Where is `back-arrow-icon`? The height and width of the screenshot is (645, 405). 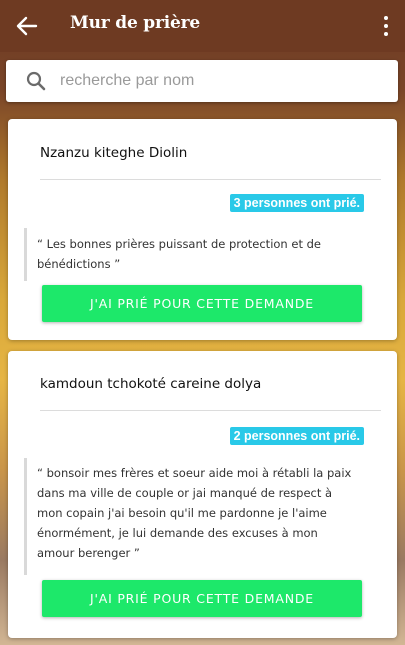
back-arrow-icon is located at coordinates (27, 26).